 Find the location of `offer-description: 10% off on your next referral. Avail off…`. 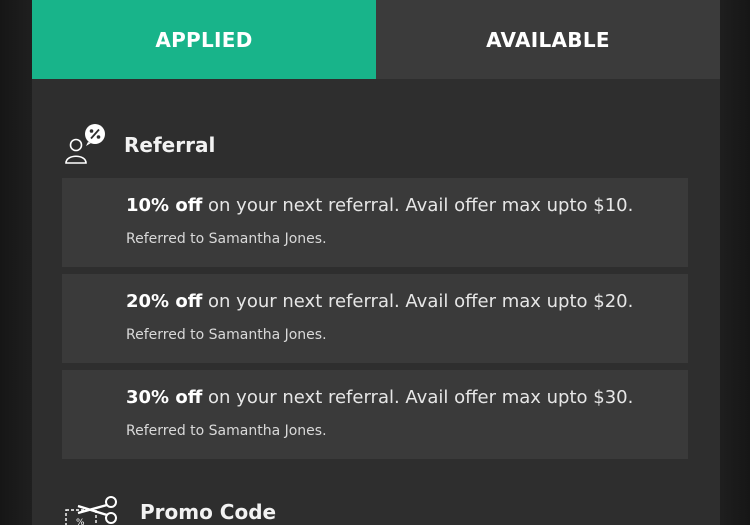

offer-description: 10% off on your next referral. Avail off… is located at coordinates (379, 205).